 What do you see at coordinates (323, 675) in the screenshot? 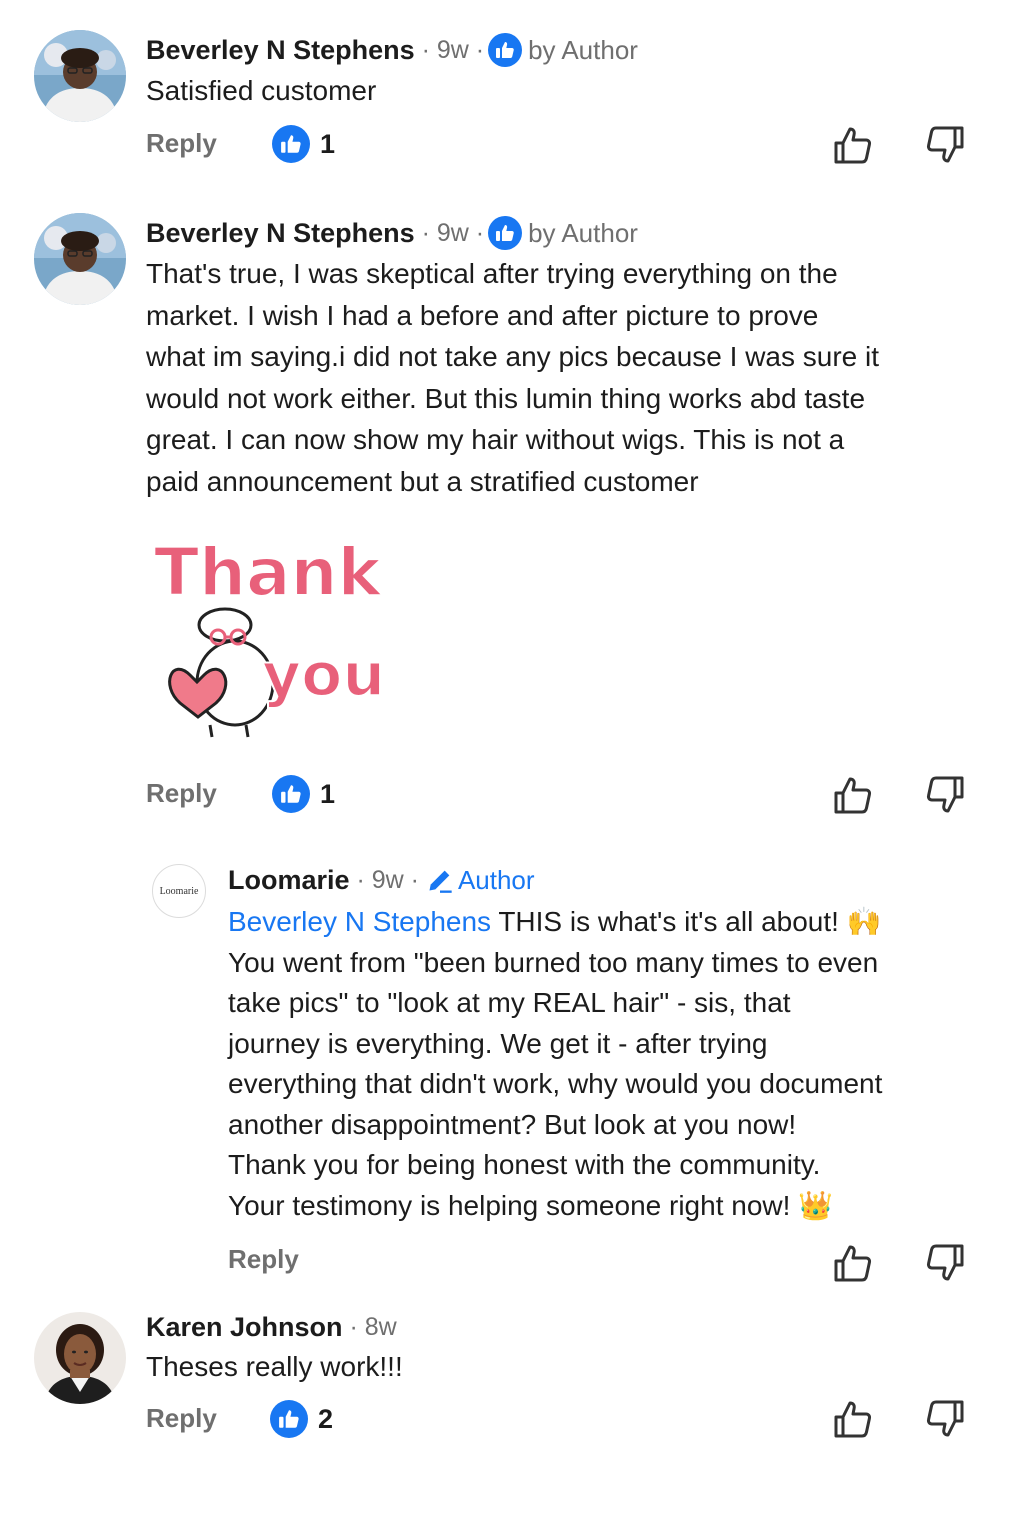
I see `sticker-text-you: you` at bounding box center [323, 675].